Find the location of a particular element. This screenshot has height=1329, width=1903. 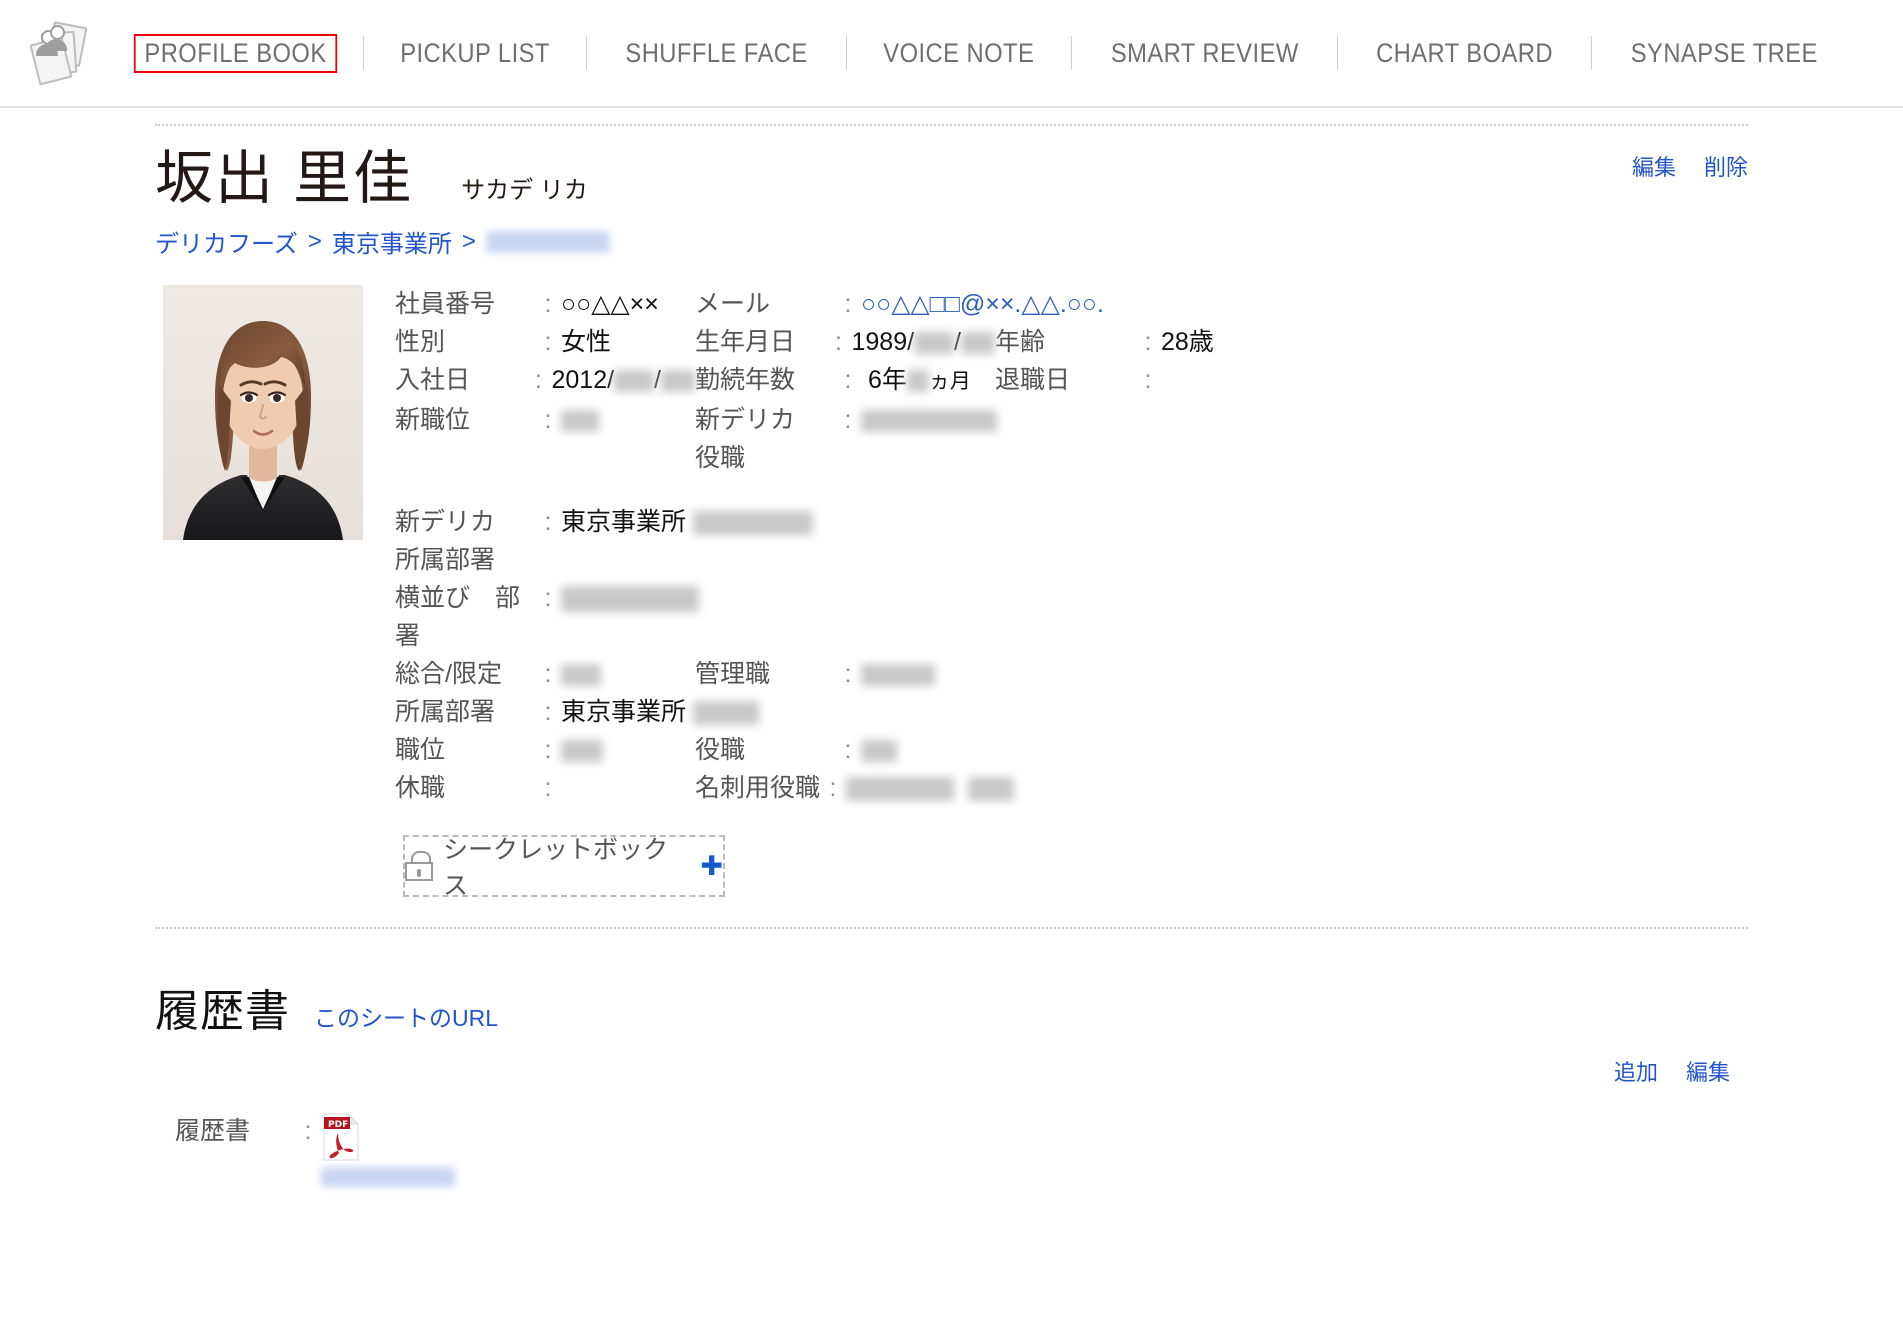

profile-header: 坂出 里佳 サカデ リカ 編集 削除 is located at coordinates (951, 167).